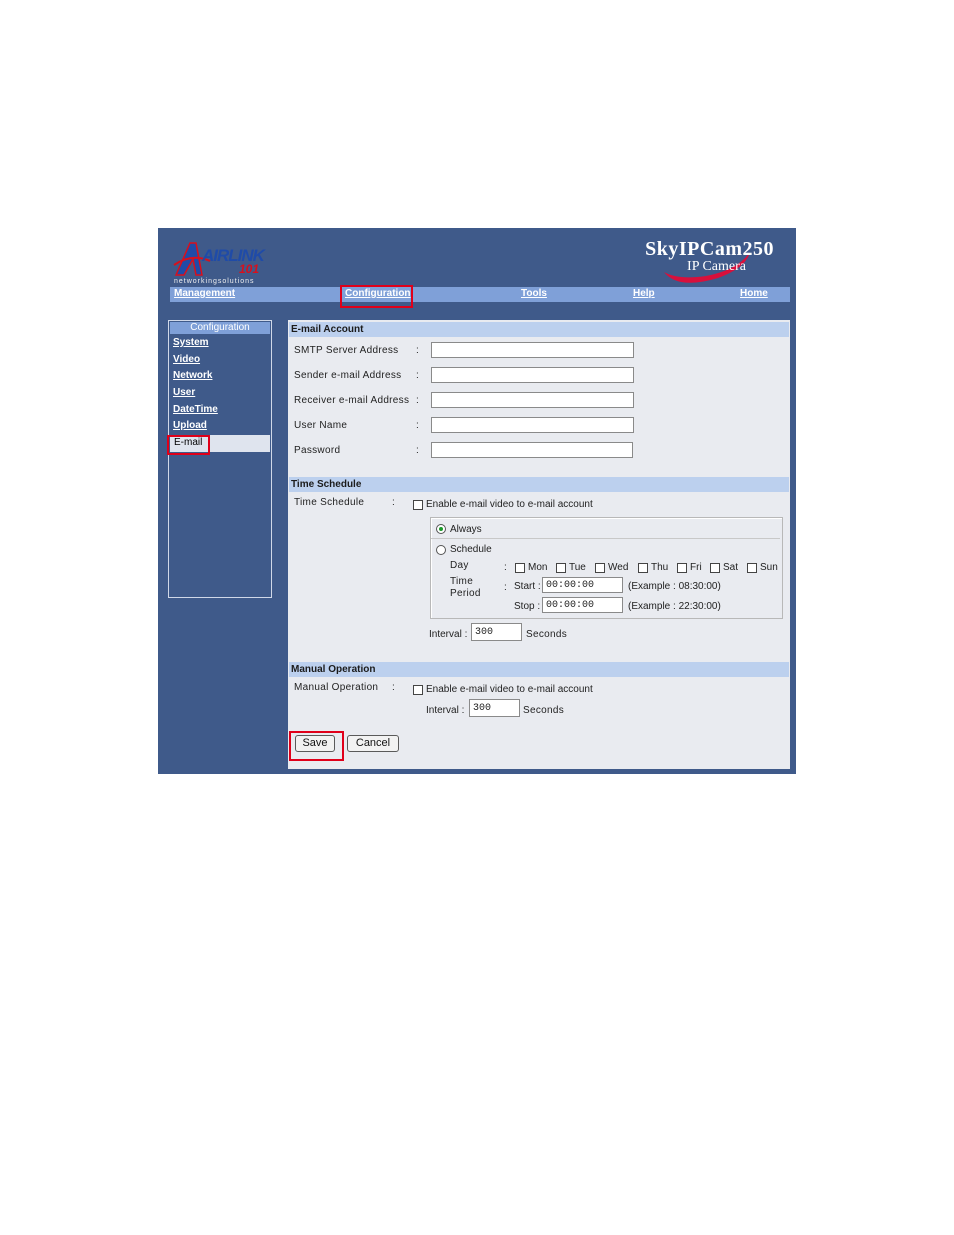 Image resolution: width=954 pixels, height=1235 pixels. I want to click on sidebar-item-network: Network, so click(220, 376).